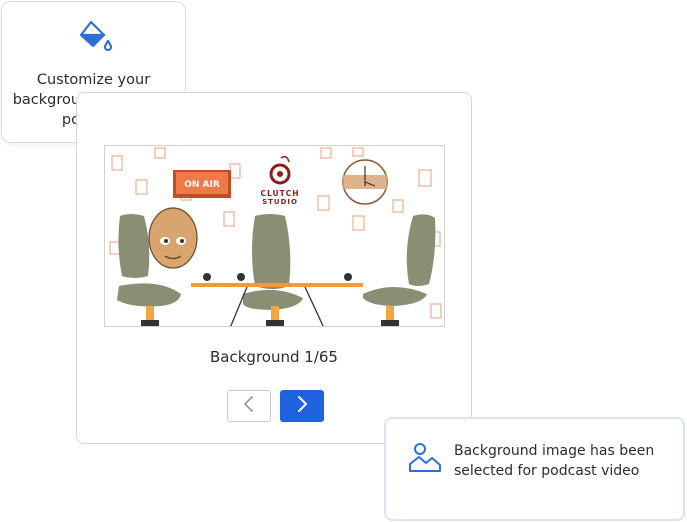 This screenshot has width=687, height=522. What do you see at coordinates (274, 357) in the screenshot?
I see `background-counter-label: Background 1/65` at bounding box center [274, 357].